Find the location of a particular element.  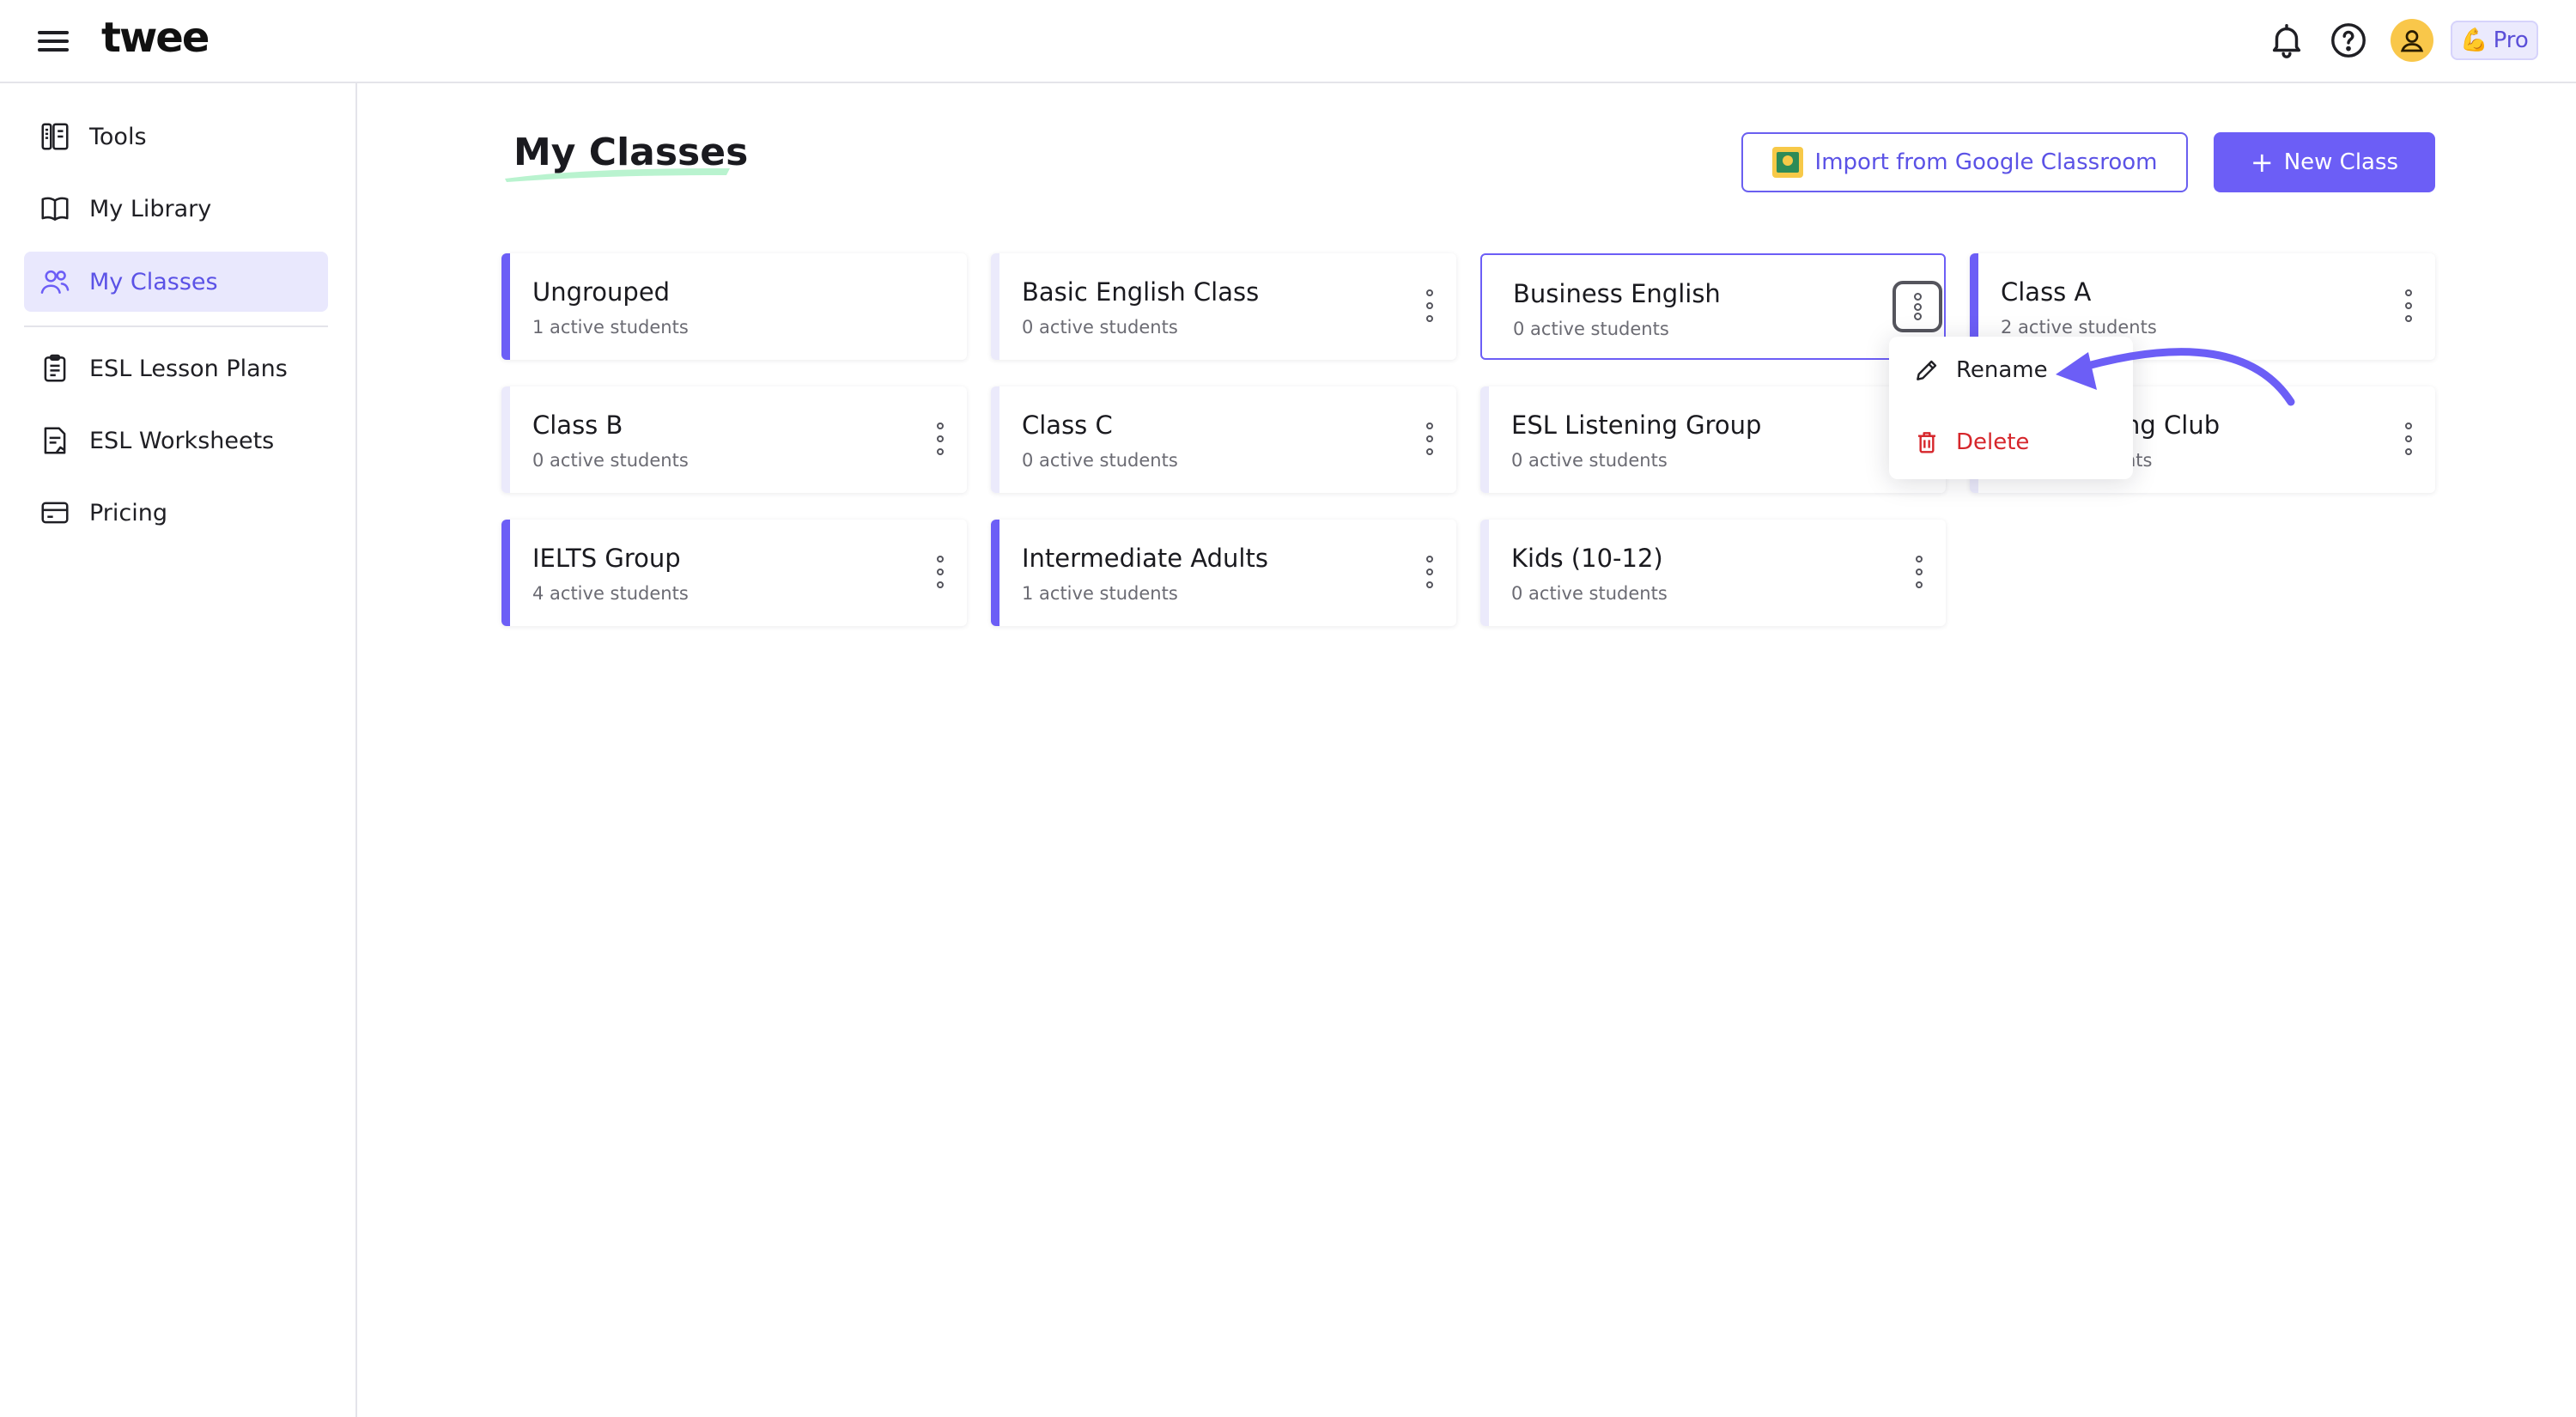

sidebar-item-my-classes: My Classes is located at coordinates (176, 282).